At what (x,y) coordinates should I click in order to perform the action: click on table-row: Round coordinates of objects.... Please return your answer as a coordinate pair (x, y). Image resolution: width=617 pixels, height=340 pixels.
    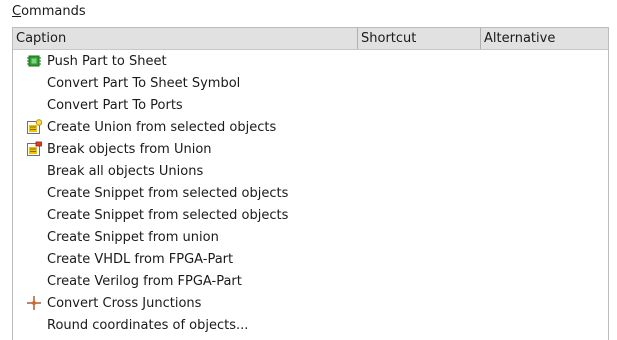
    Looking at the image, I should click on (310, 325).